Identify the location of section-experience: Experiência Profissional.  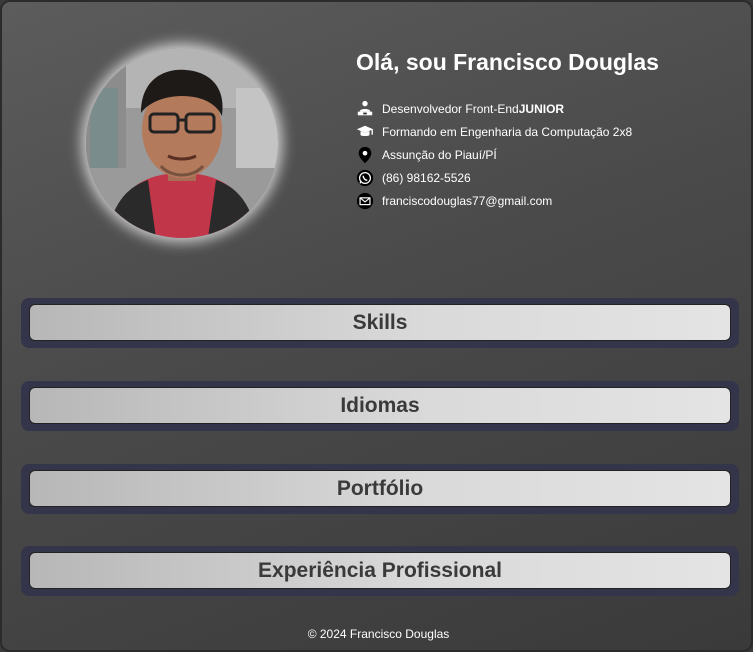
(380, 571).